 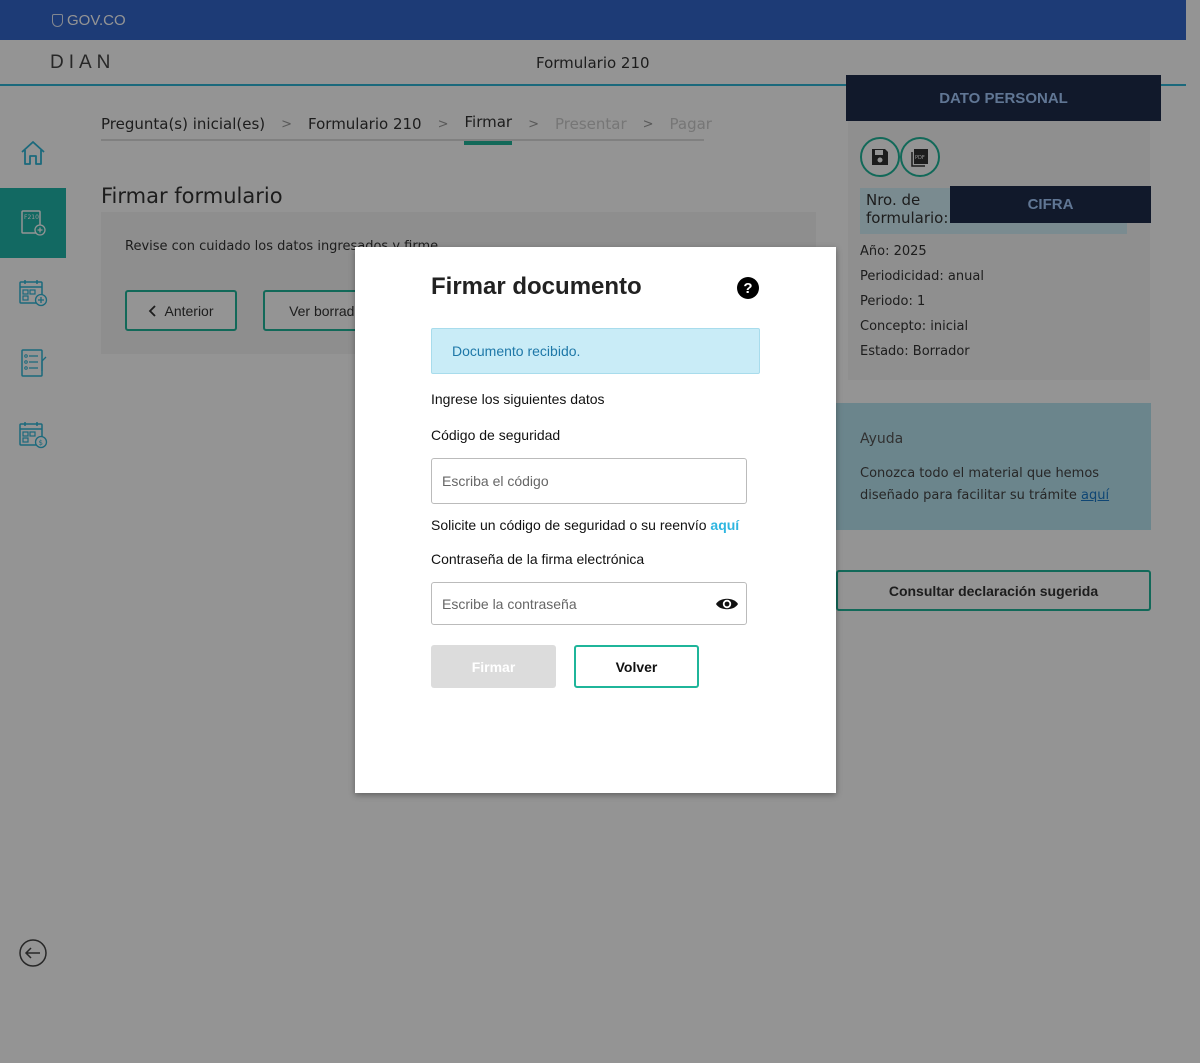 What do you see at coordinates (636, 666) in the screenshot?
I see `back-modal-button: Volver` at bounding box center [636, 666].